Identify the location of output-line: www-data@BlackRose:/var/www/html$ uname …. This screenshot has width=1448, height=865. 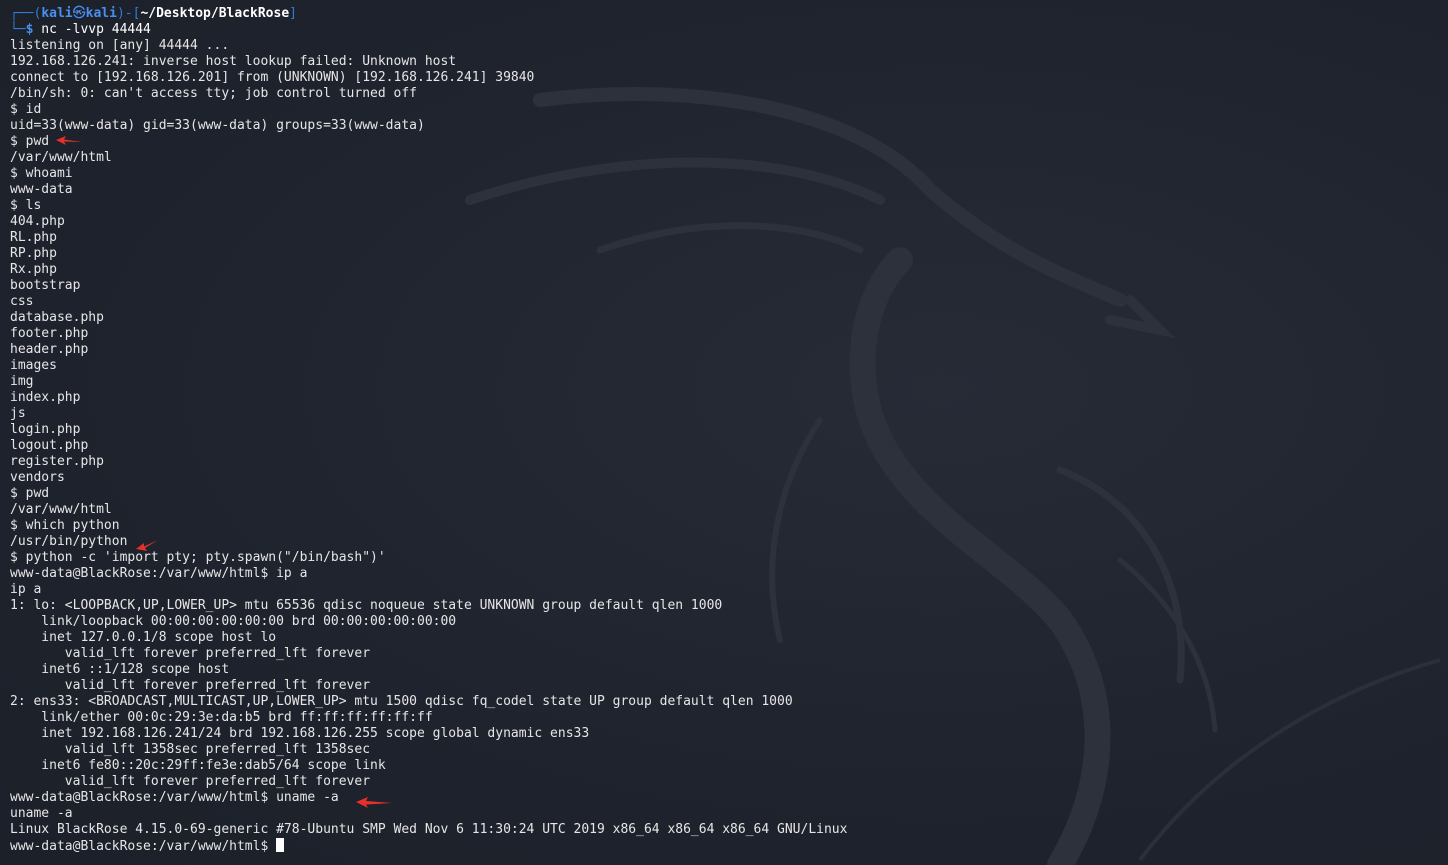
(174, 797).